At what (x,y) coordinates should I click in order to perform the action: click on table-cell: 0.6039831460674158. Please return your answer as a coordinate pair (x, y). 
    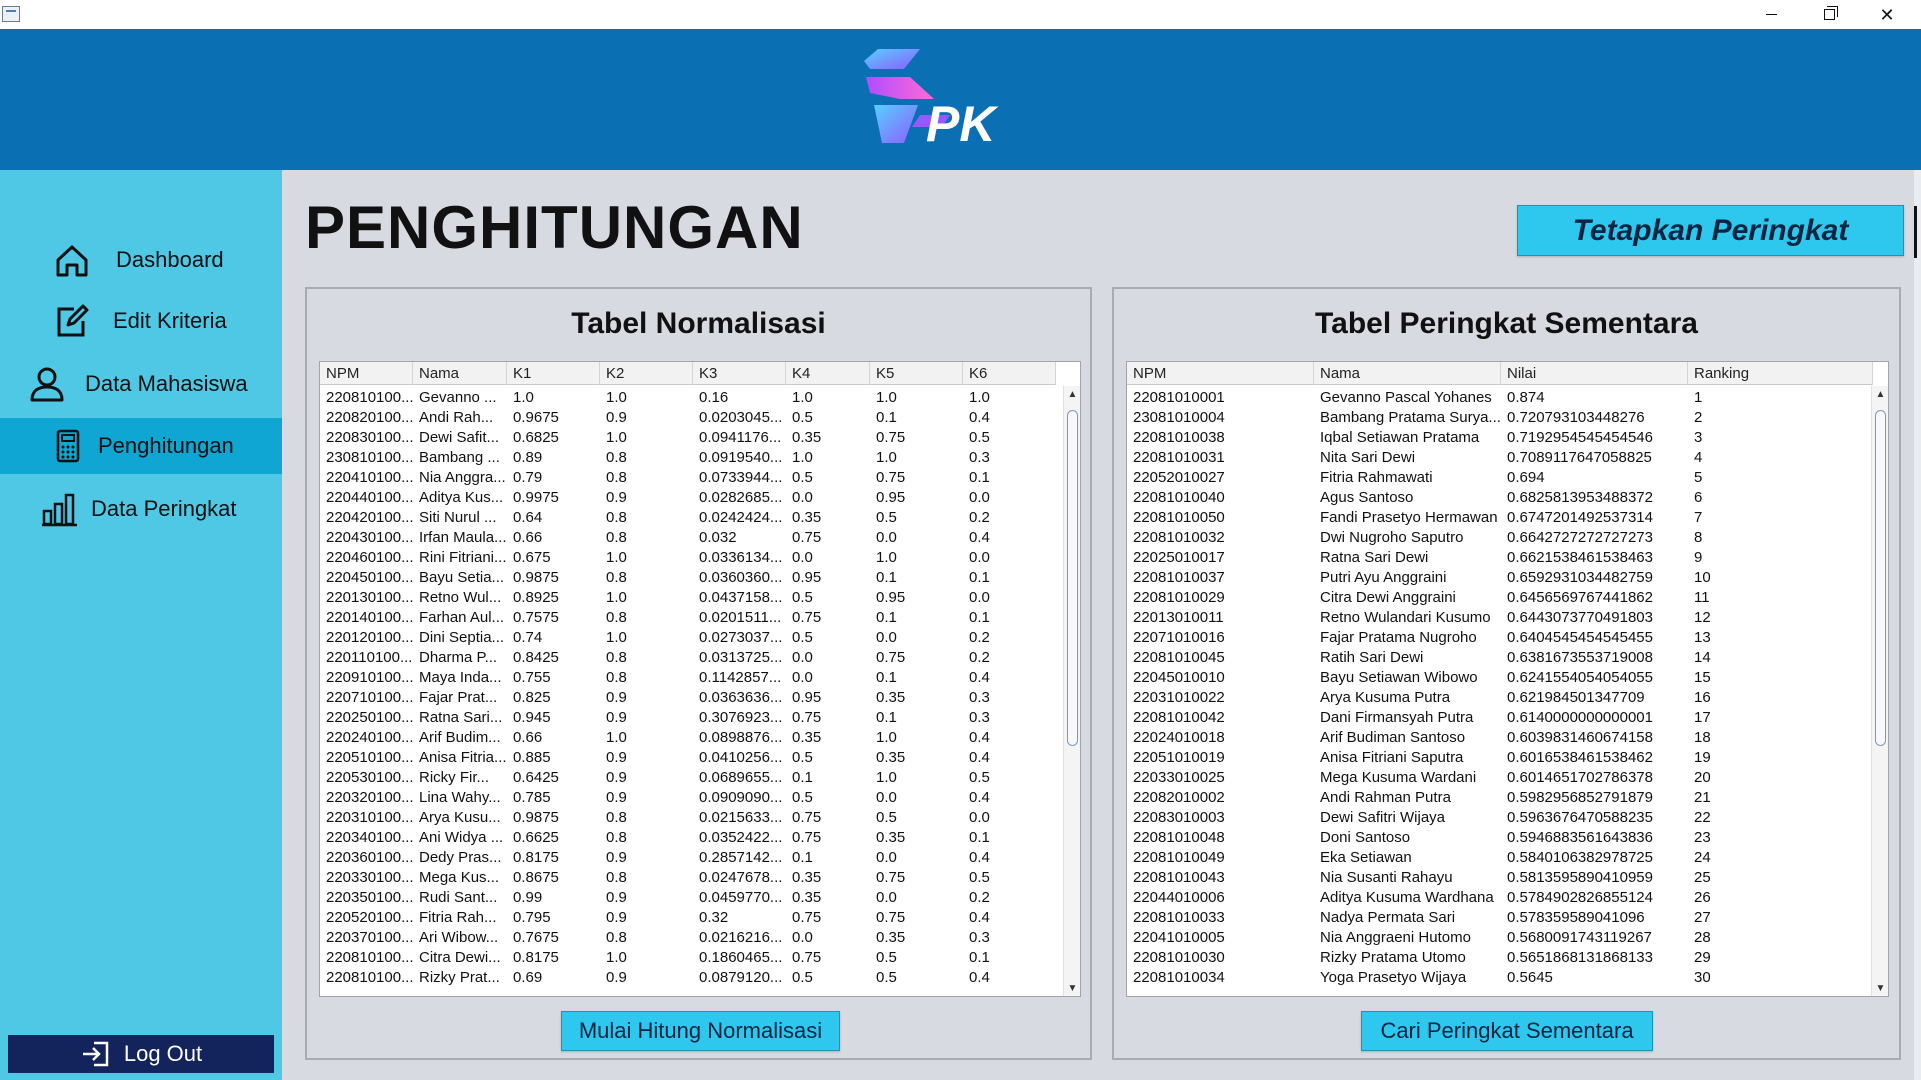
    Looking at the image, I should click on (1580, 737).